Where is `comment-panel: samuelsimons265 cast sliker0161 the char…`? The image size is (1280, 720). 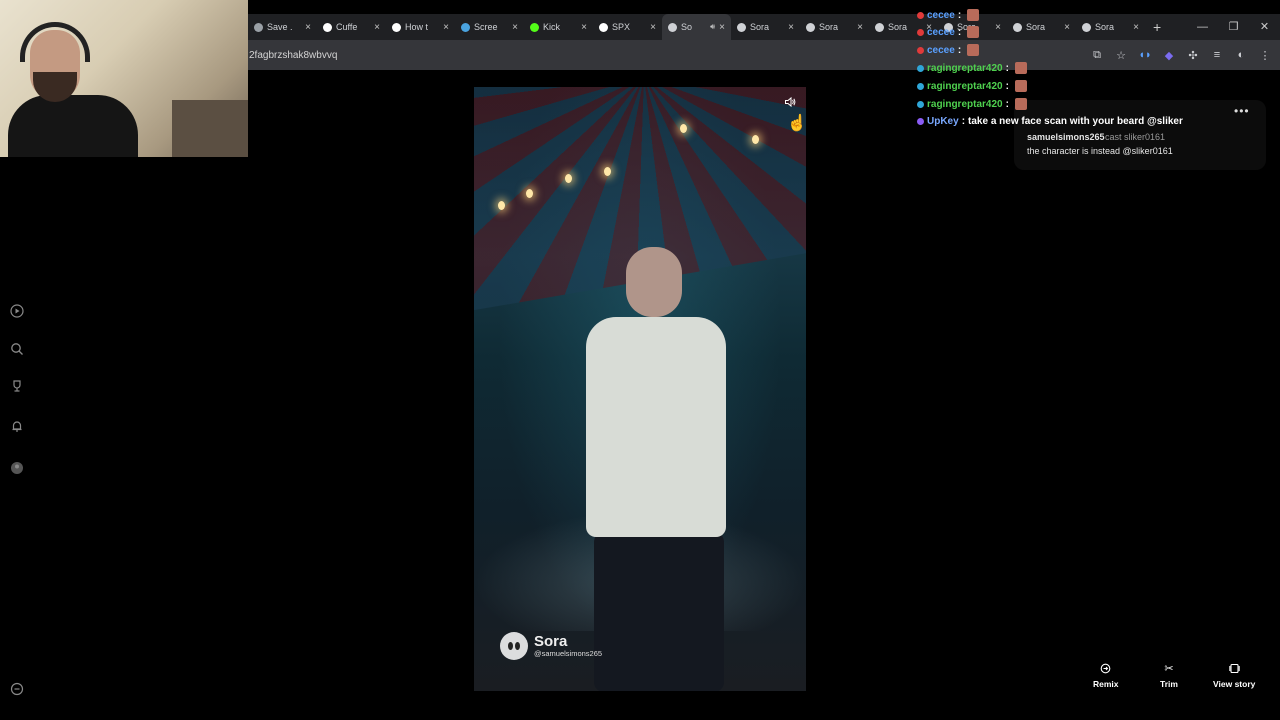 comment-panel: samuelsimons265 cast sliker0161 the char… is located at coordinates (1140, 135).